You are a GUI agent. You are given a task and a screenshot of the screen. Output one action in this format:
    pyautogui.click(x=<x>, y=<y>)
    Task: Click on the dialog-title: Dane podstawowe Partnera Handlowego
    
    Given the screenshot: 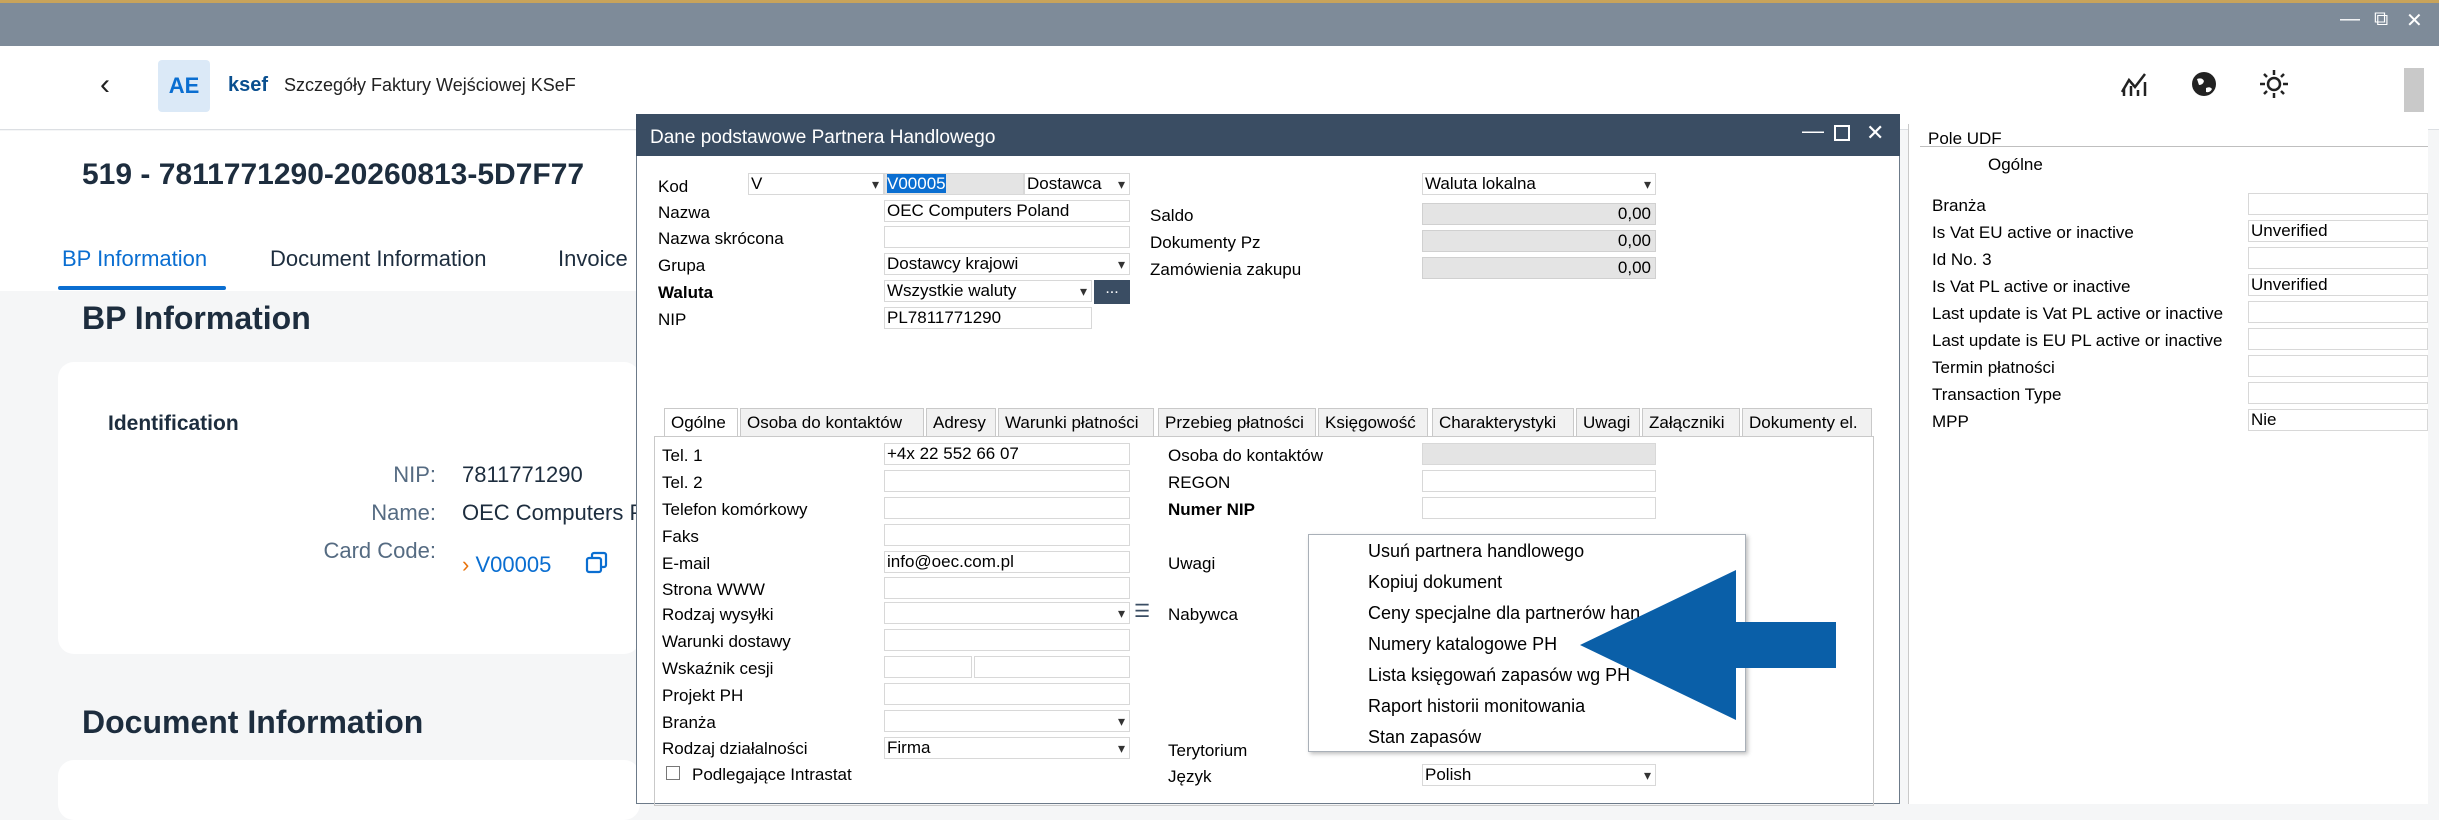 What is the action you would take?
    pyautogui.click(x=823, y=137)
    